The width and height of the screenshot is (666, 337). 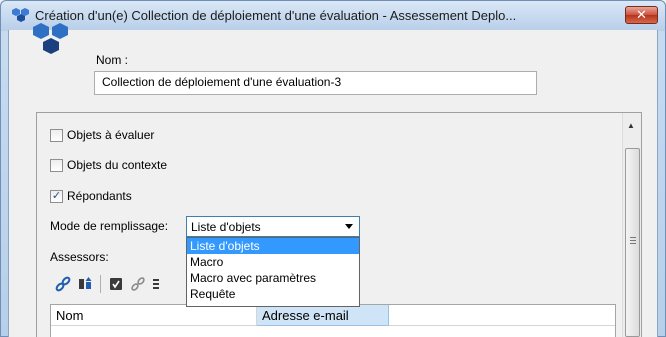 What do you see at coordinates (502, 315) in the screenshot?
I see `column-header-filler` at bounding box center [502, 315].